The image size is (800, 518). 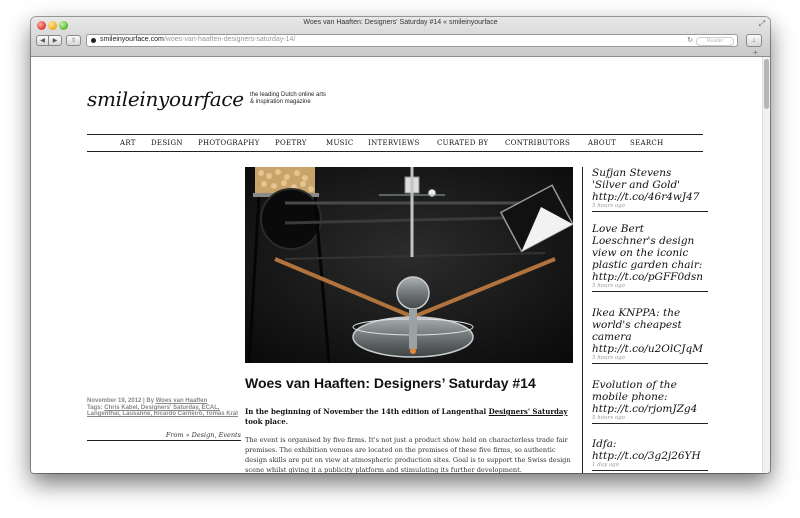 What do you see at coordinates (755, 52) in the screenshot?
I see `new-tab-icon: +` at bounding box center [755, 52].